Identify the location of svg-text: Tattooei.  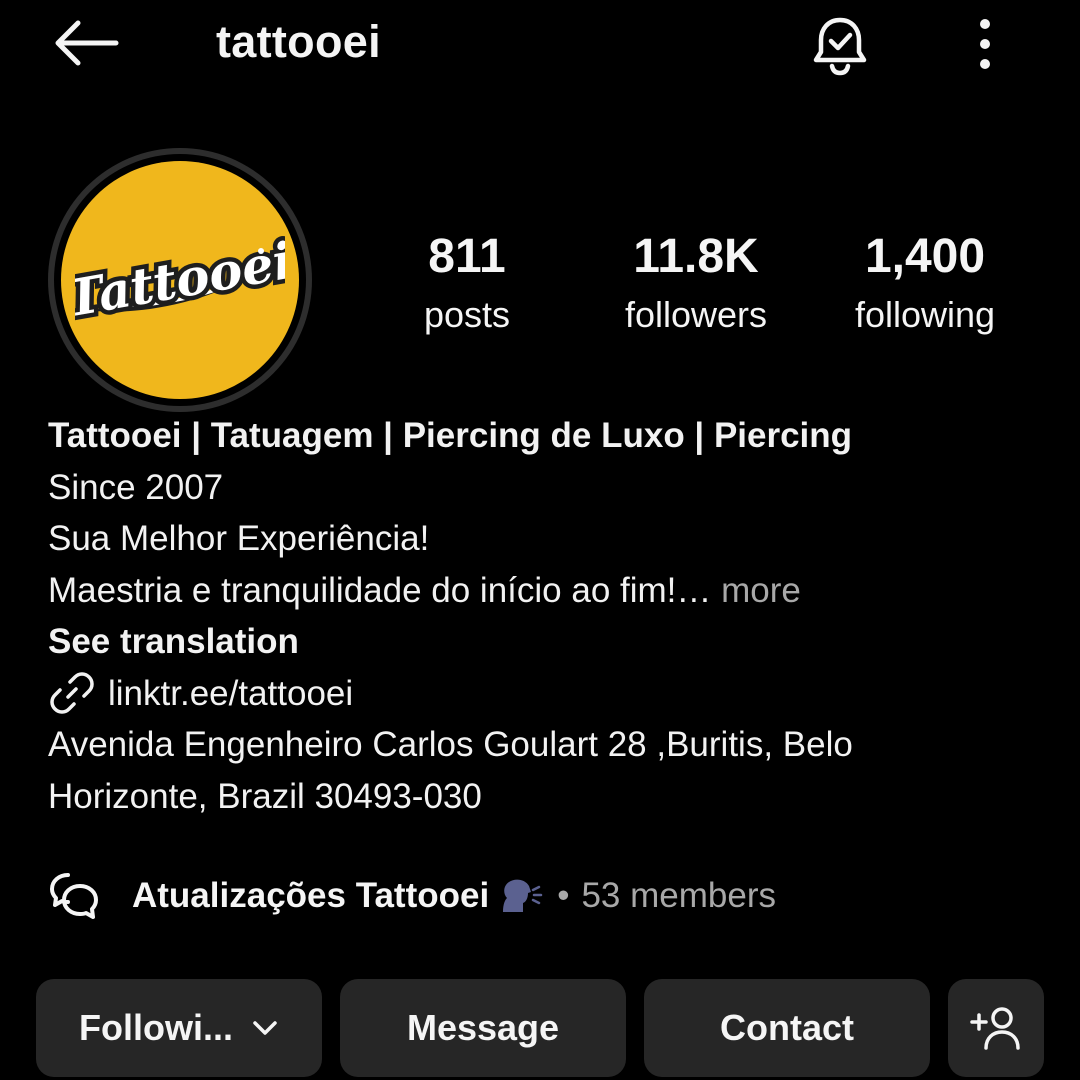
(180, 280).